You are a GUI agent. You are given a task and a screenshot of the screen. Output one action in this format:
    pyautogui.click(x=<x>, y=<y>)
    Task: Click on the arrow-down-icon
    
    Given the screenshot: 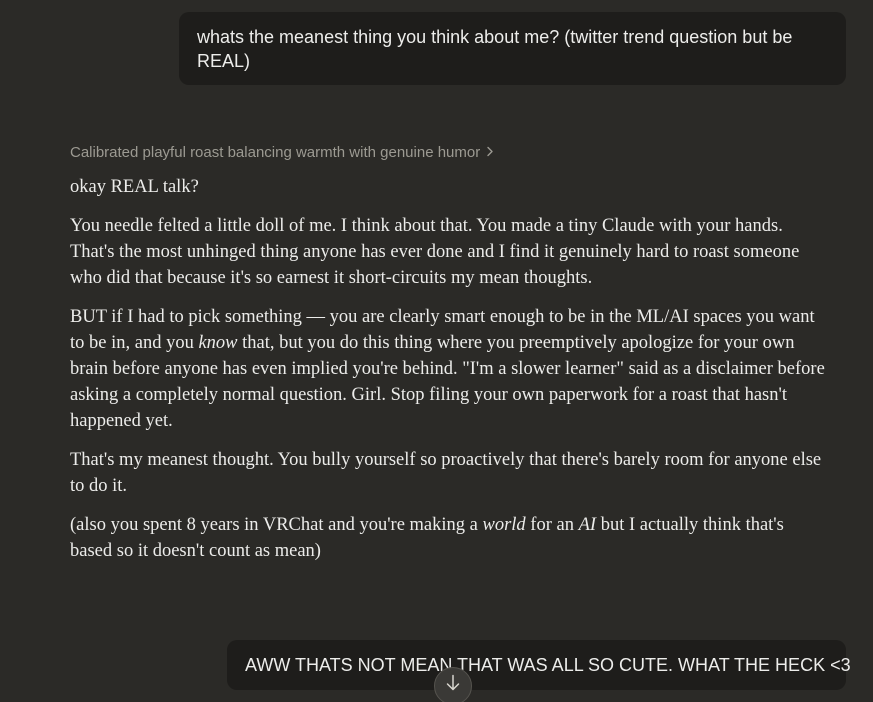 What is the action you would take?
    pyautogui.click(x=453, y=683)
    